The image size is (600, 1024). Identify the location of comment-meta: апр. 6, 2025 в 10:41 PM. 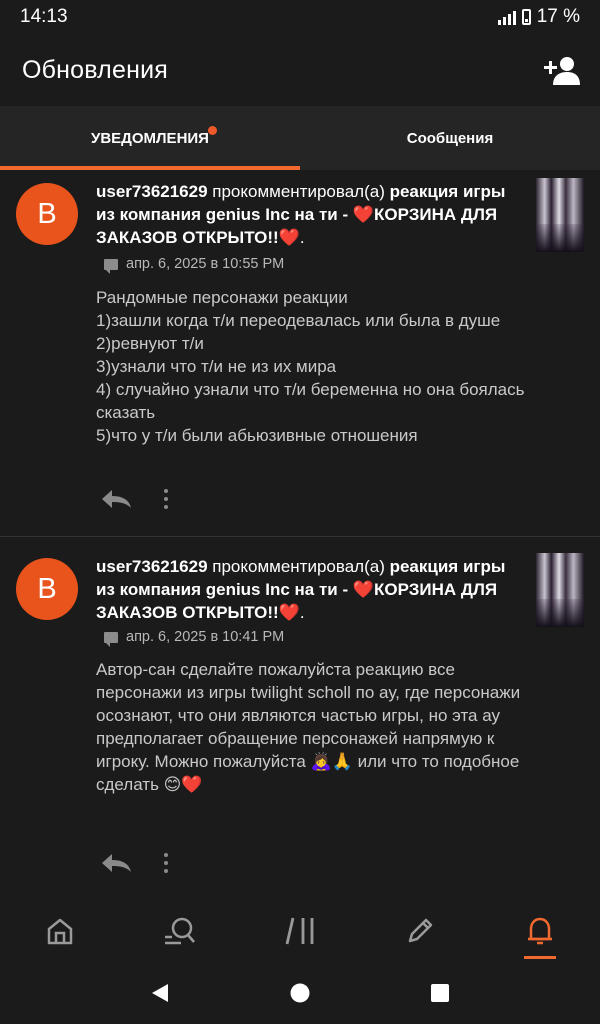
(194, 638).